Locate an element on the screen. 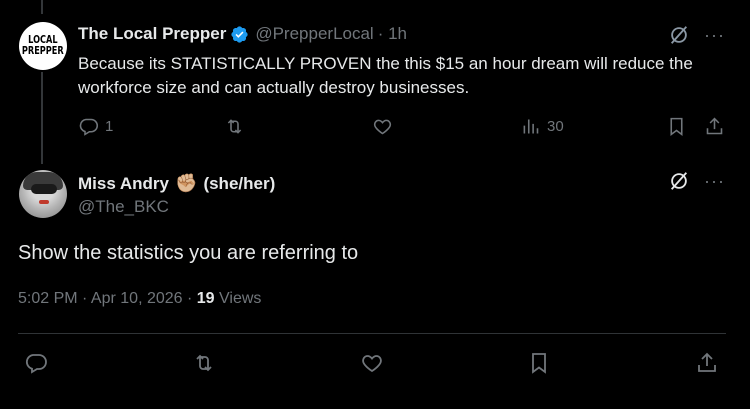 The width and height of the screenshot is (750, 409). reply-button: 1 is located at coordinates (95, 126).